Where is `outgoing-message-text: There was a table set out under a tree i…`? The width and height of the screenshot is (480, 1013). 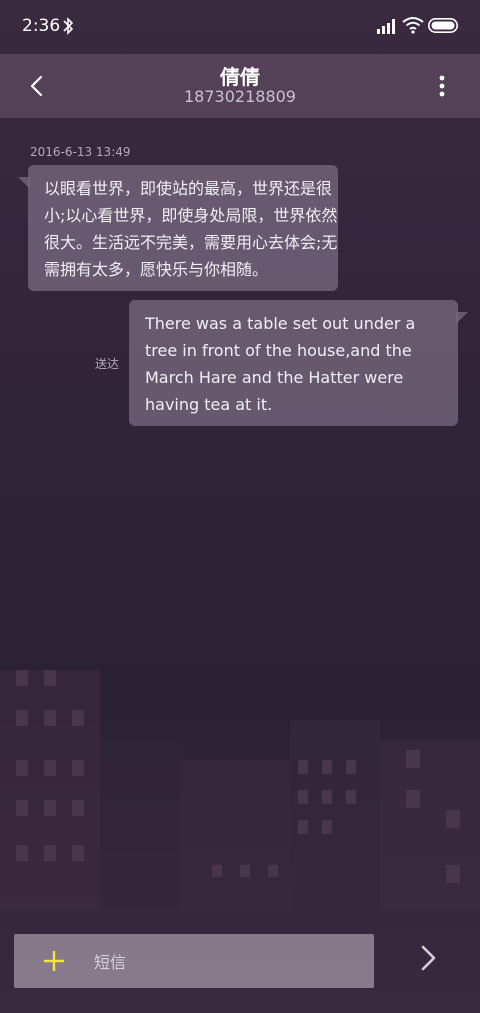
outgoing-message-text: There was a table set out under a tree i… is located at coordinates (280, 364).